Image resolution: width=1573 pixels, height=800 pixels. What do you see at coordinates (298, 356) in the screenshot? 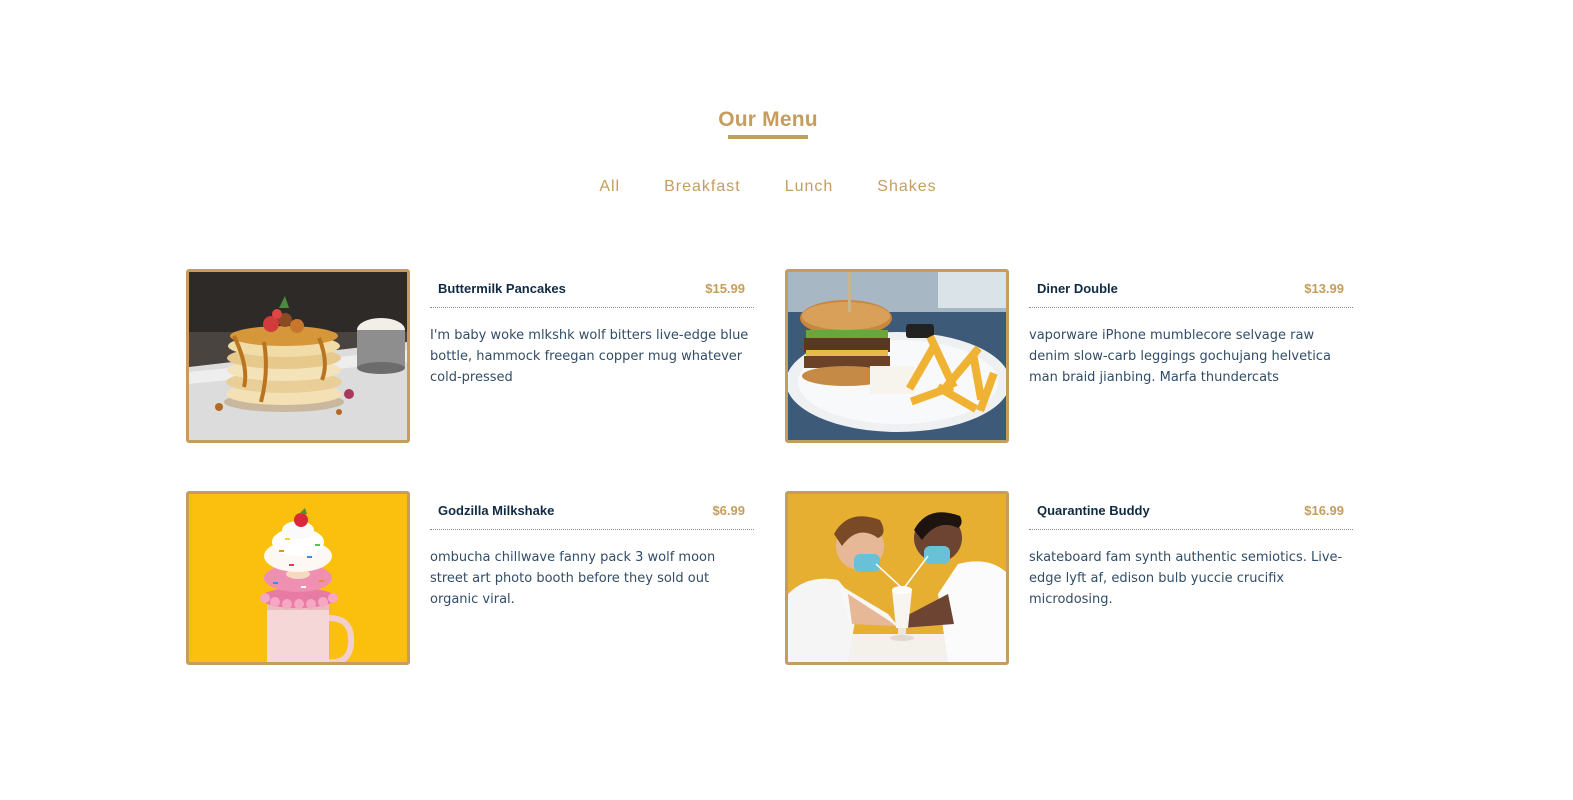
I see `pancakes-photo` at bounding box center [298, 356].